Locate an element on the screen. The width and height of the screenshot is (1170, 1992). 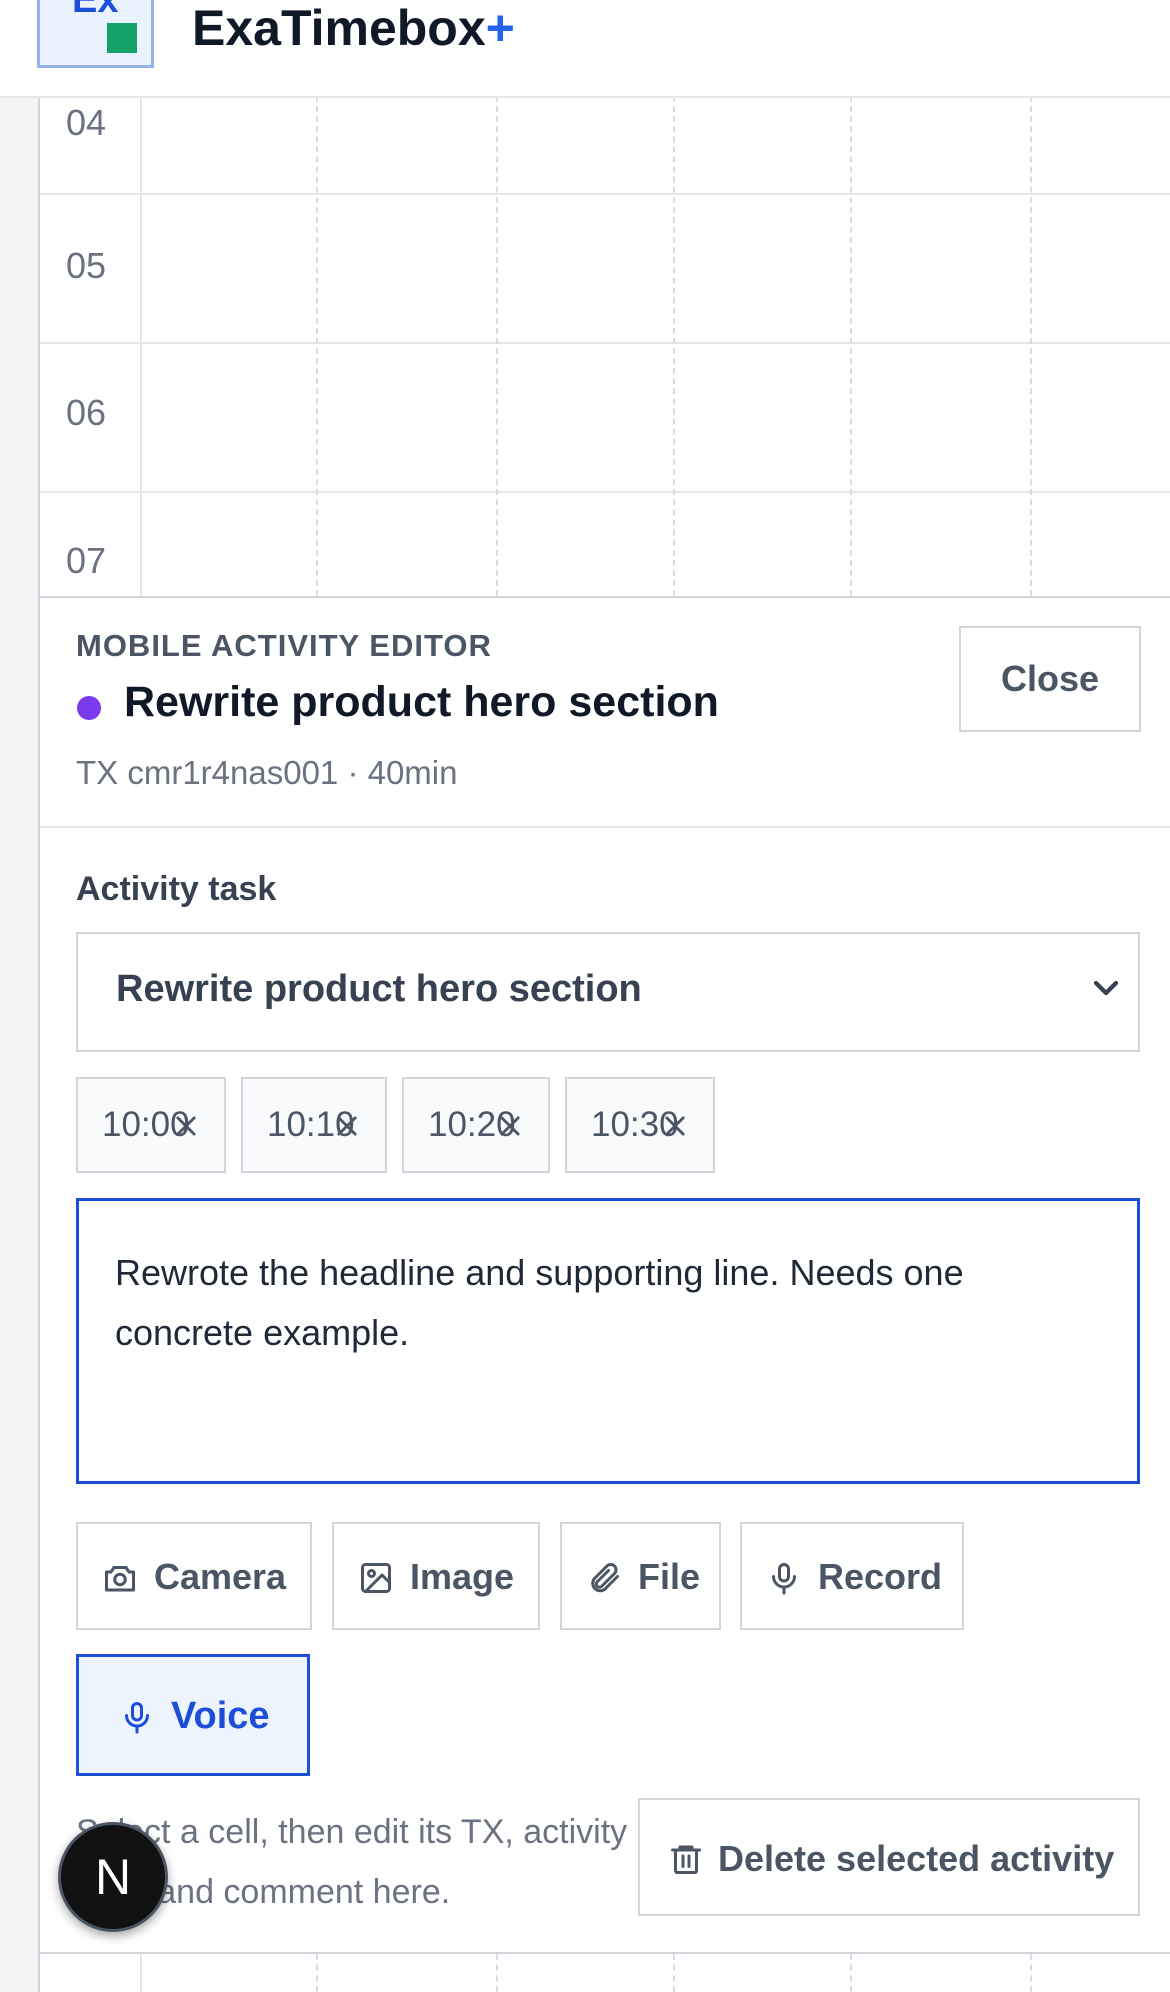
time-chip: 10:10 is located at coordinates (314, 1125).